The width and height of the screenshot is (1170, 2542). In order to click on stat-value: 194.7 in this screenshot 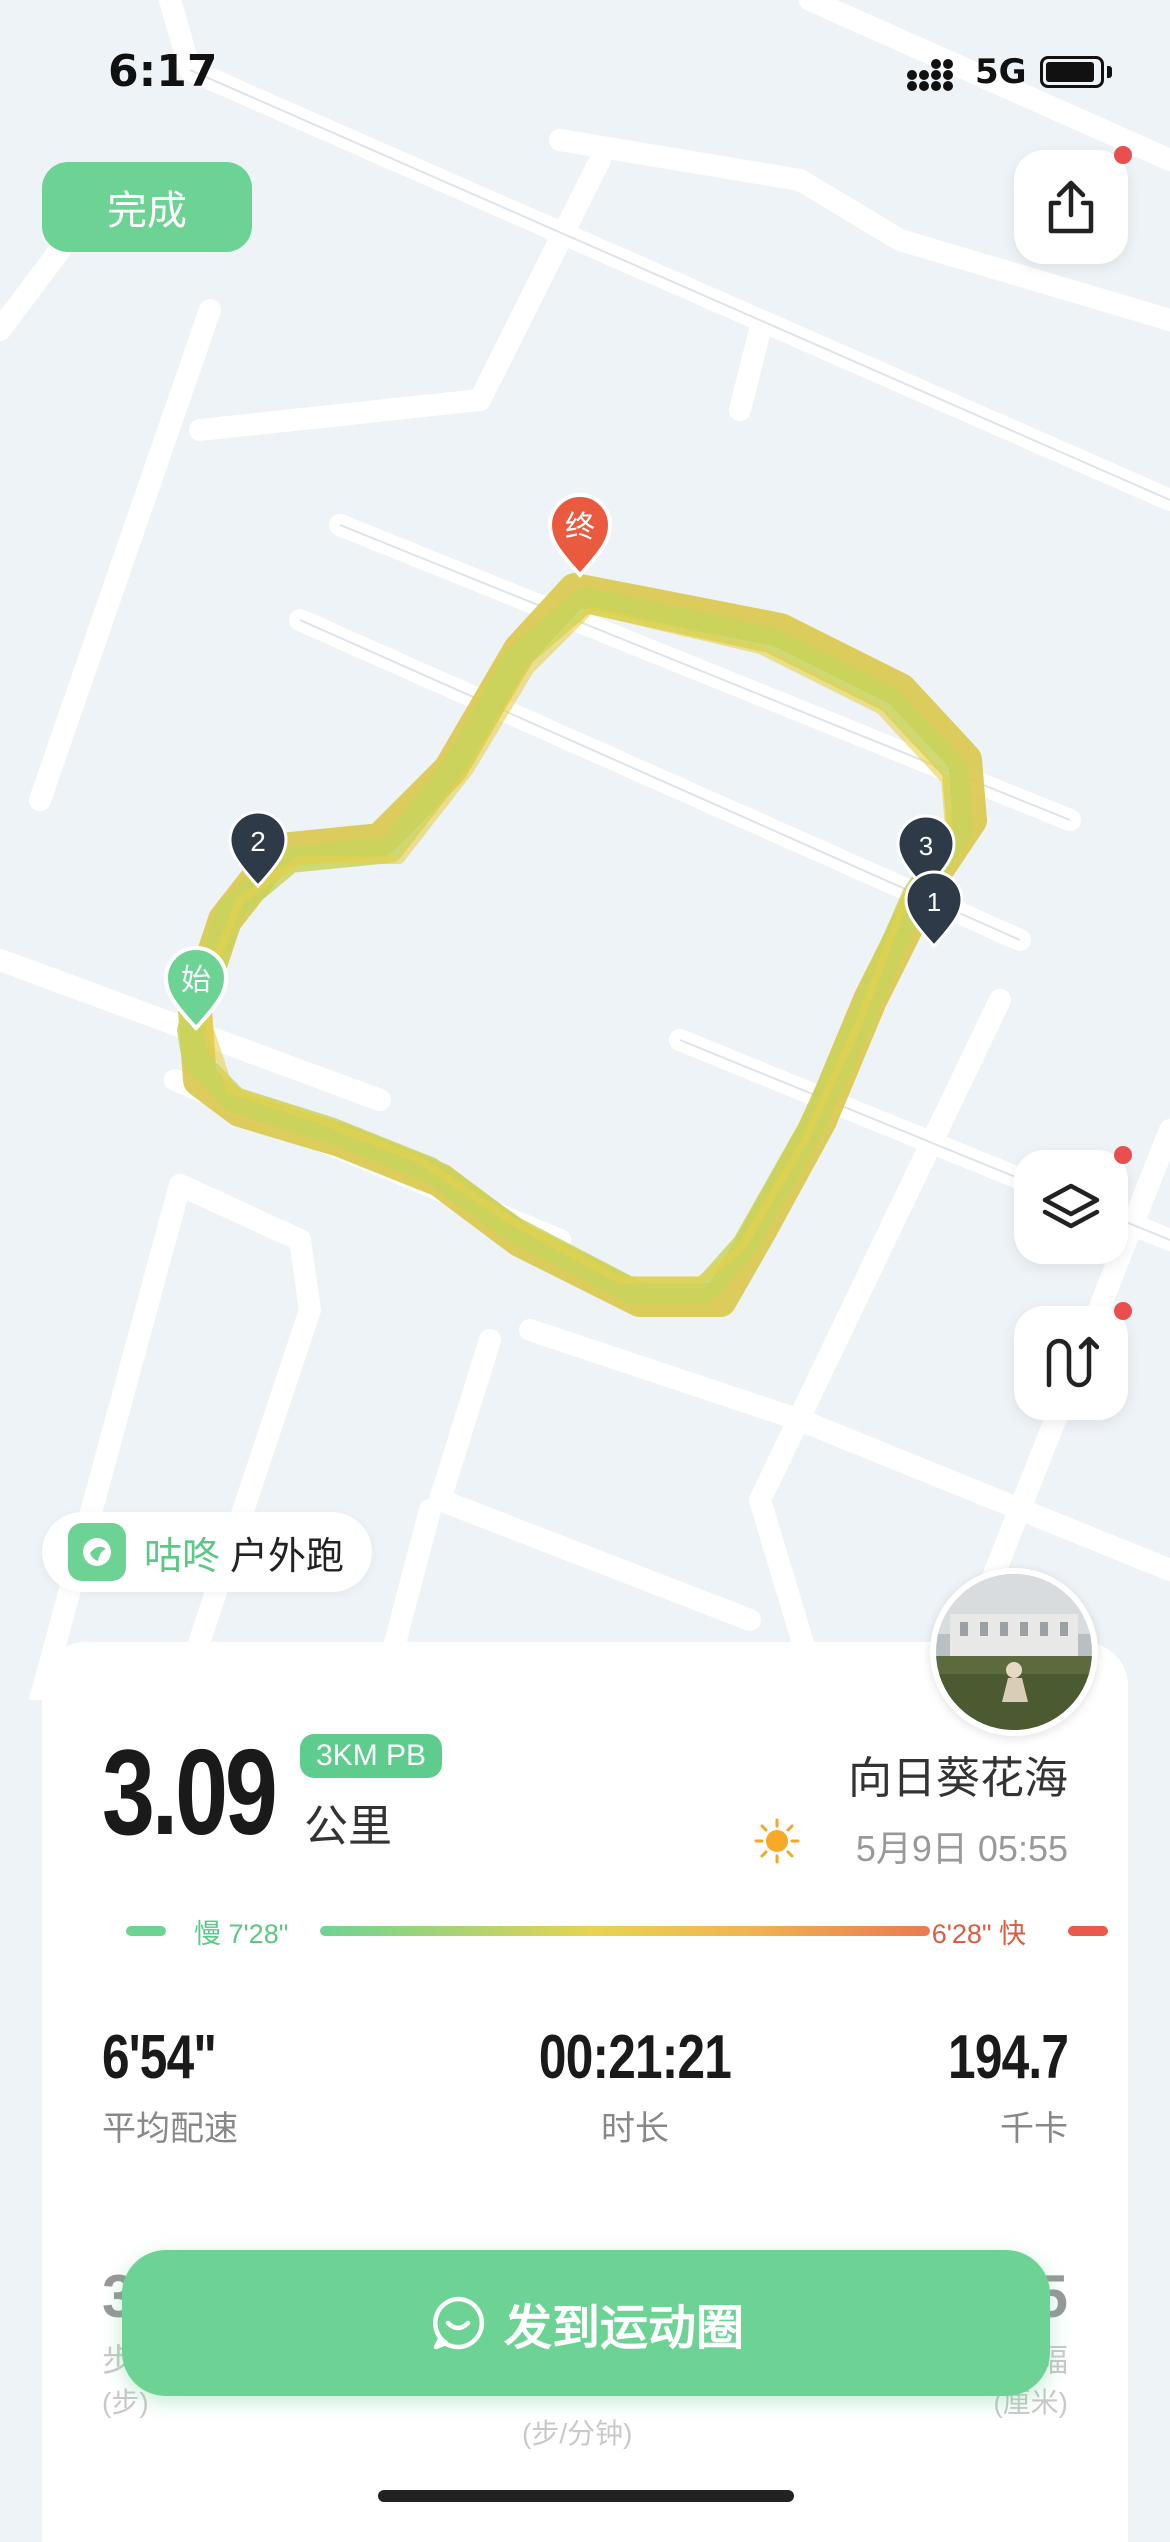, I will do `click(1008, 2057)`.